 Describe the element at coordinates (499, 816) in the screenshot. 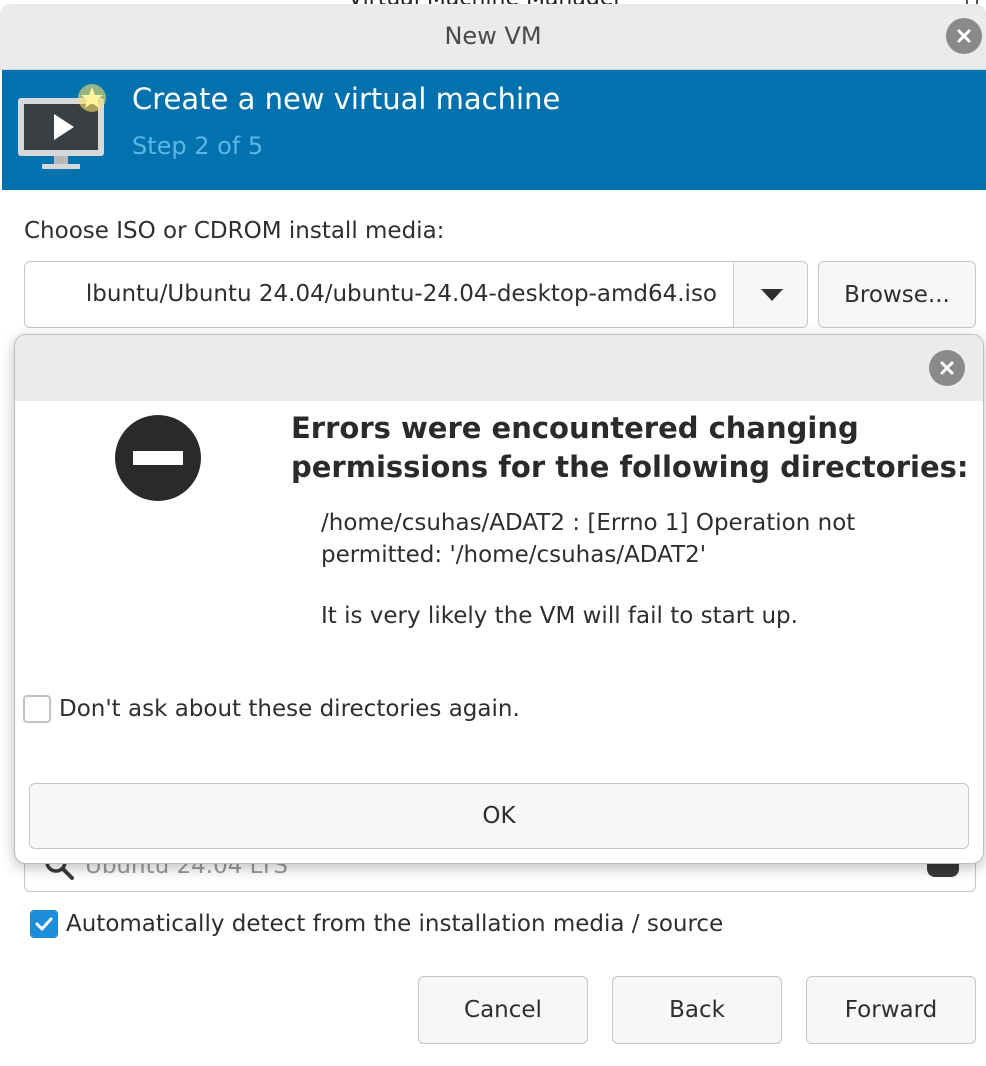

I see `ok-button: OK` at that location.